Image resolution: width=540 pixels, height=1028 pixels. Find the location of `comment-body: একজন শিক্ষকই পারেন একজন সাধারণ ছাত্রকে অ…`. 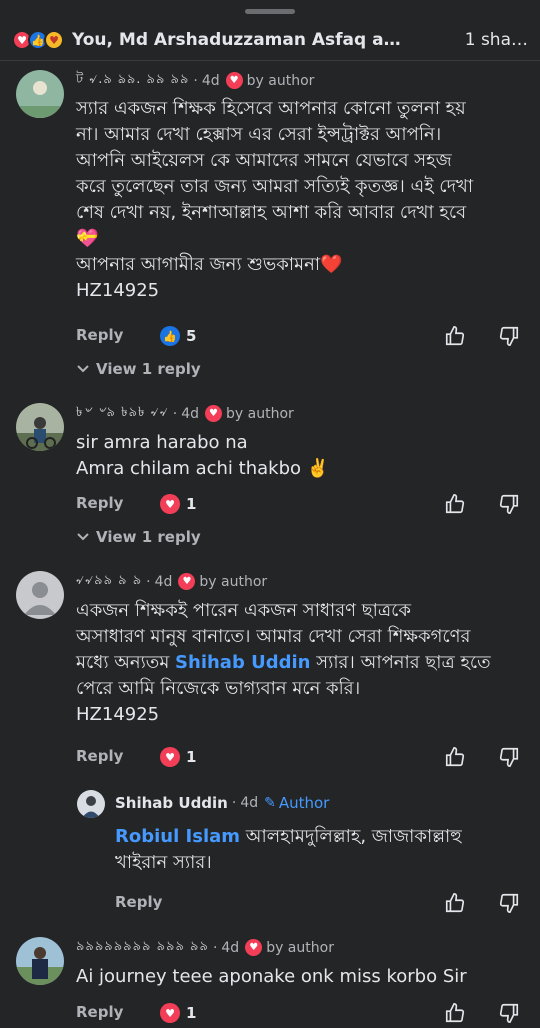

comment-body: একজন শিক্ষকই পারেন একজন সাধারণ ছাত্রকে অ… is located at coordinates (301, 663).